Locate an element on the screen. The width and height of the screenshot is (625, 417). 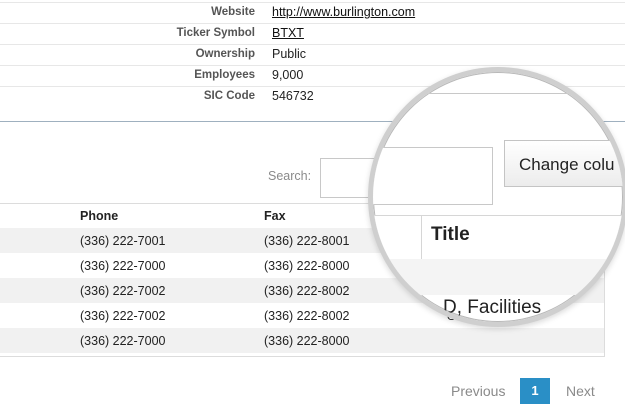
column-header-phone: Phone is located at coordinates (99, 216).